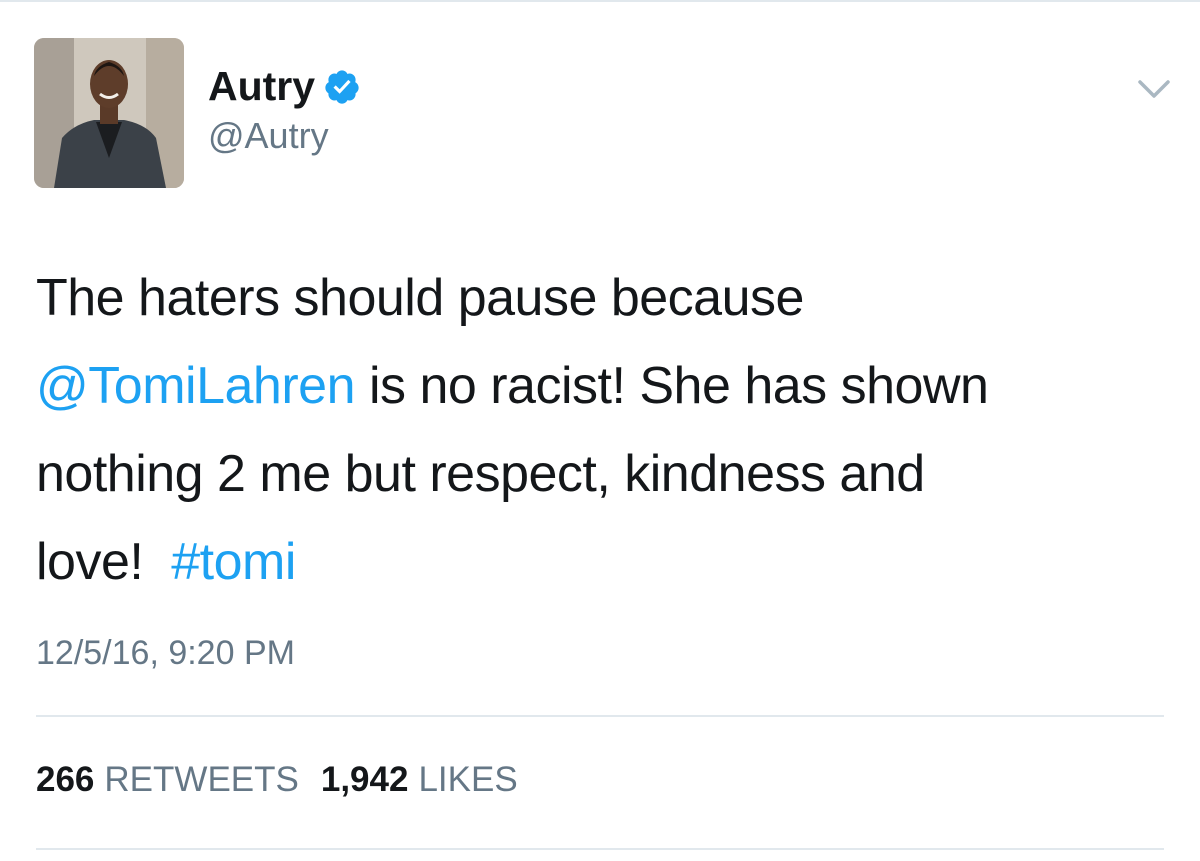 Image resolution: width=1200 pixels, height=861 pixels. What do you see at coordinates (104, 562) in the screenshot?
I see `text-segment: love!` at bounding box center [104, 562].